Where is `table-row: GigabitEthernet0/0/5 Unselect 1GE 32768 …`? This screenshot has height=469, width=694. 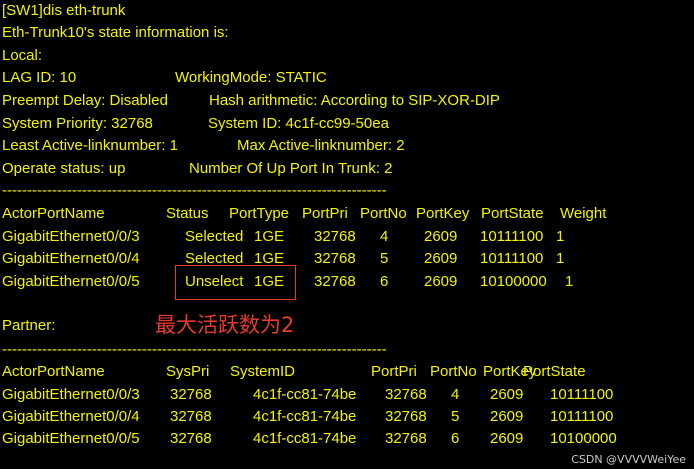
table-row: GigabitEthernet0/0/5 Unselect 1GE 32768 … is located at coordinates (347, 282).